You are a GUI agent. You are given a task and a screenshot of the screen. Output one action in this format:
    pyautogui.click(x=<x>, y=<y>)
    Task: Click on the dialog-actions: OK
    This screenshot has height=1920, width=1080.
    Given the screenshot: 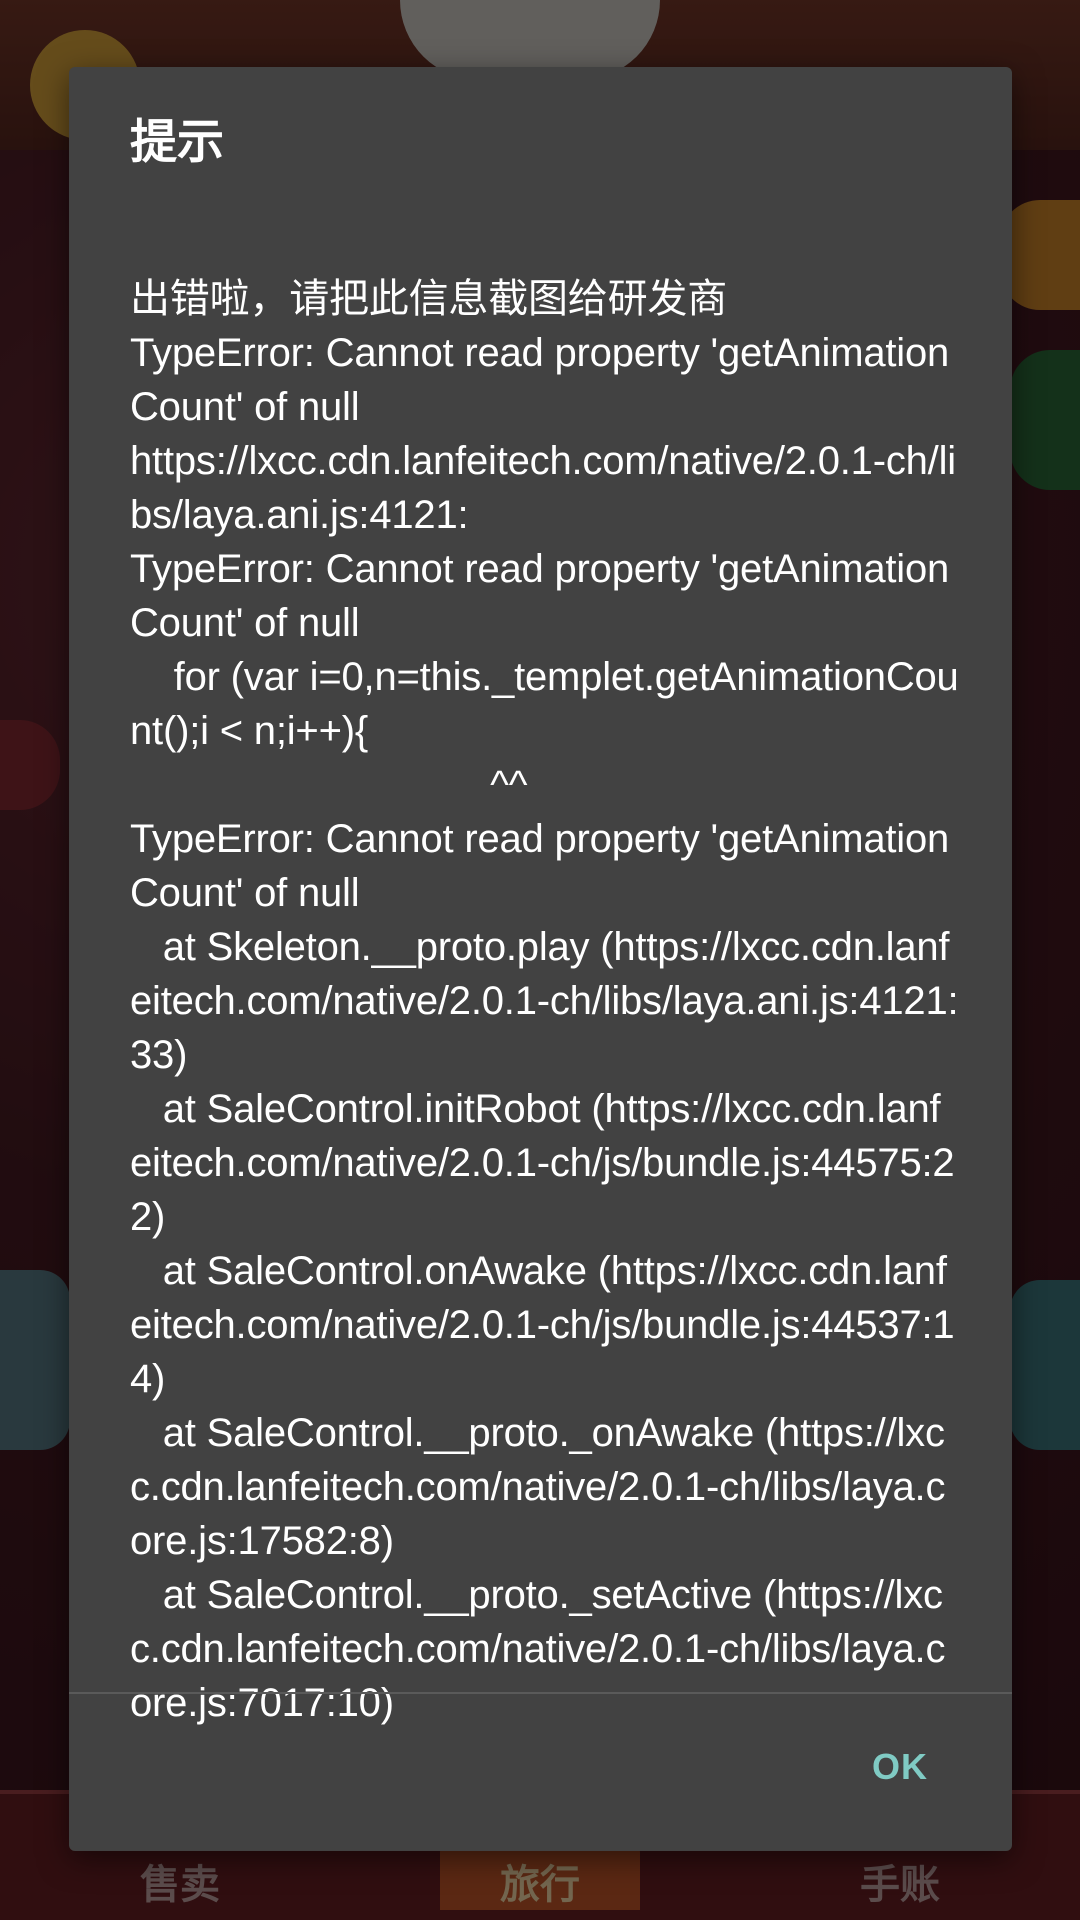 What is the action you would take?
    pyautogui.click(x=540, y=1772)
    